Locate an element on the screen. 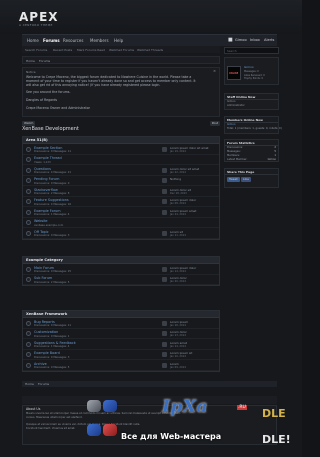 This screenshot has height=457, width=320. stat-value: Gimoo is located at coordinates (272, 159).